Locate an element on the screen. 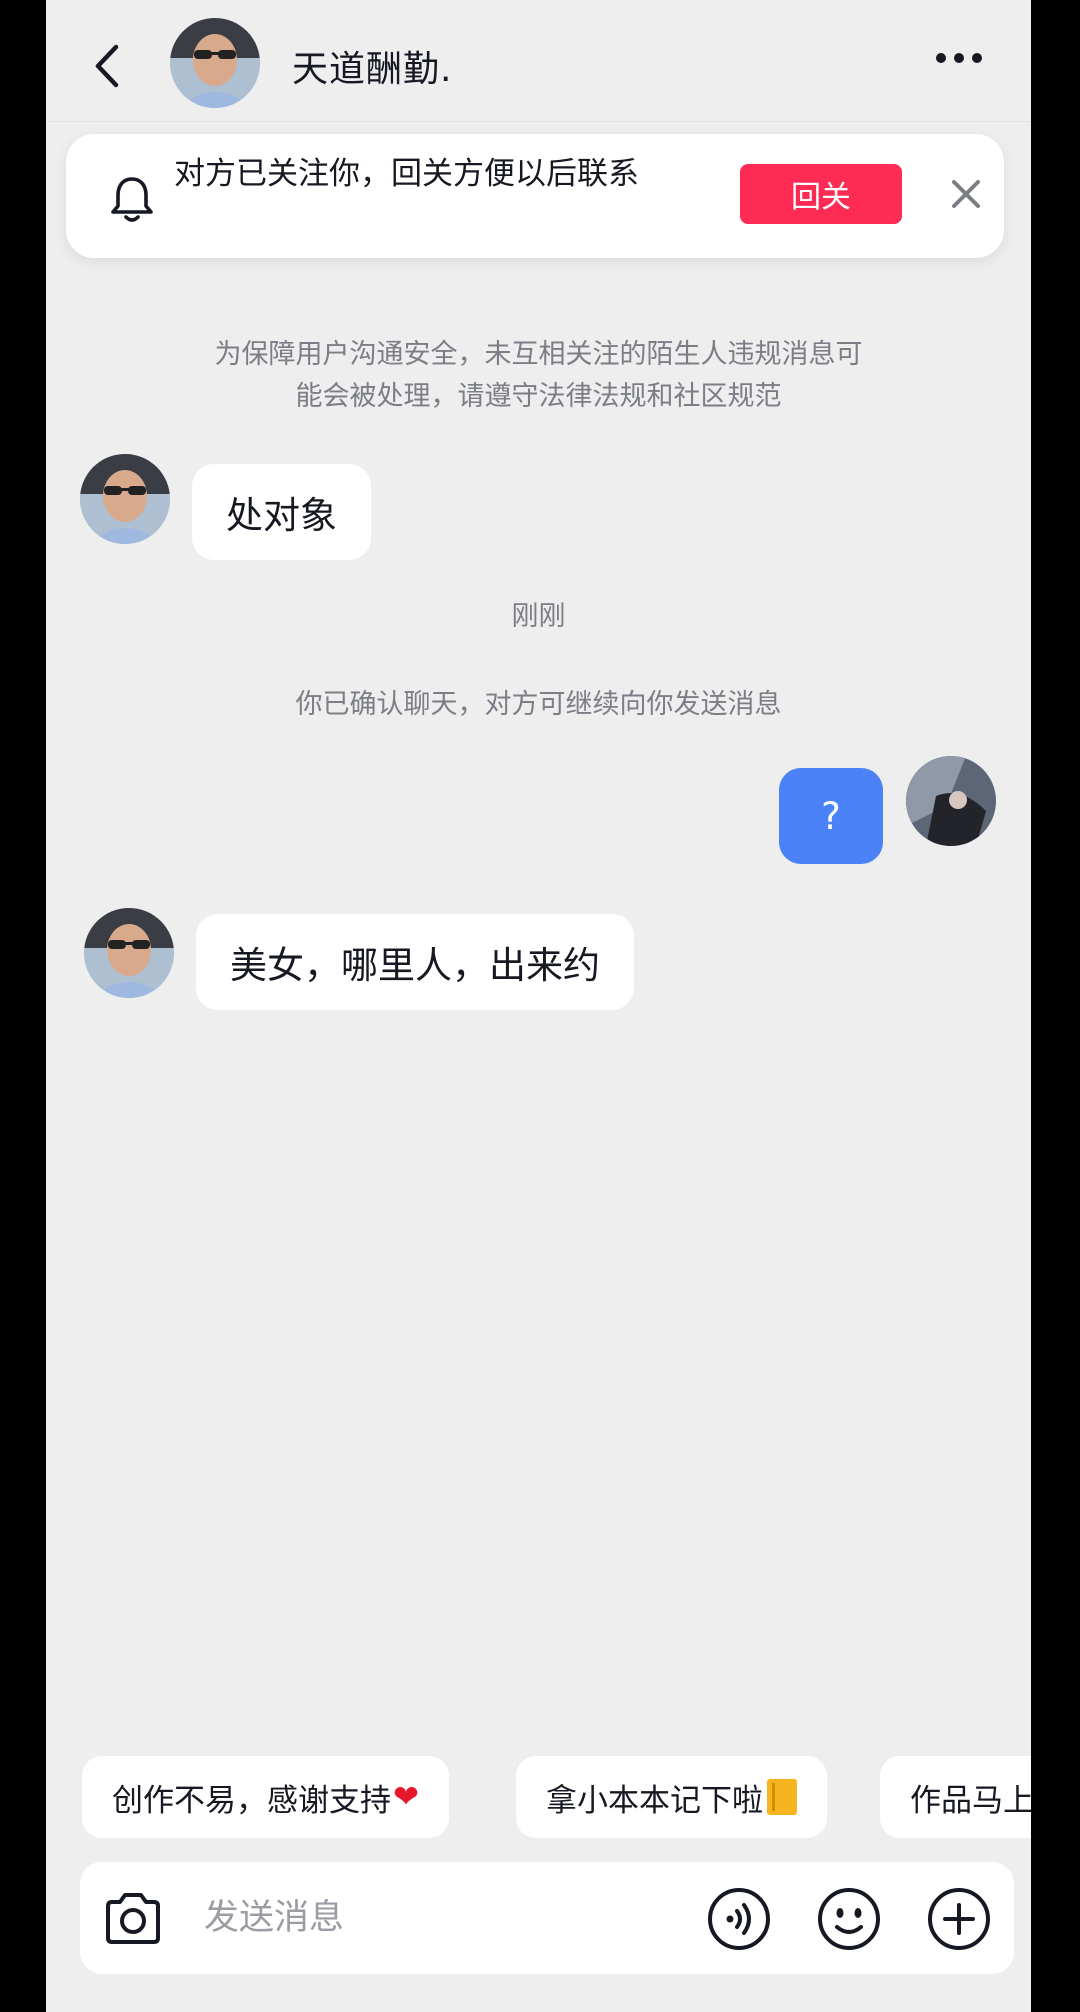  back-button is located at coordinates (107, 66).